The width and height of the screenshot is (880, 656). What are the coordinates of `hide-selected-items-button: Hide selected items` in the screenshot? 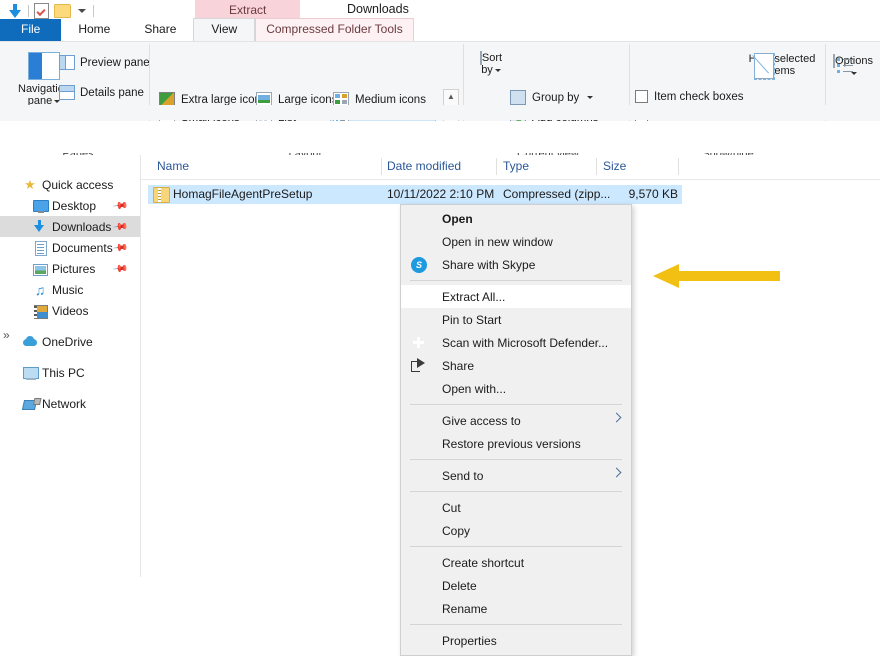 It's located at (782, 66).